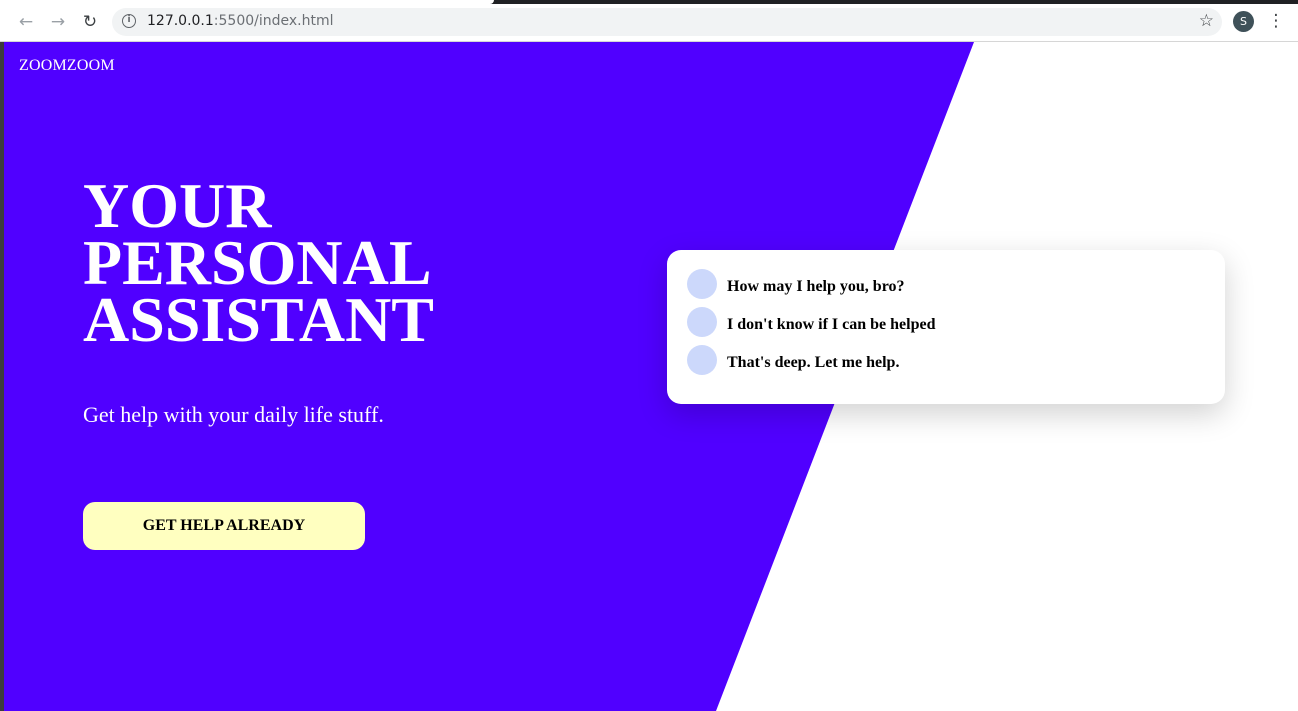 The height and width of the screenshot is (711, 1298). What do you see at coordinates (129, 21) in the screenshot?
I see `info-icon: i` at bounding box center [129, 21].